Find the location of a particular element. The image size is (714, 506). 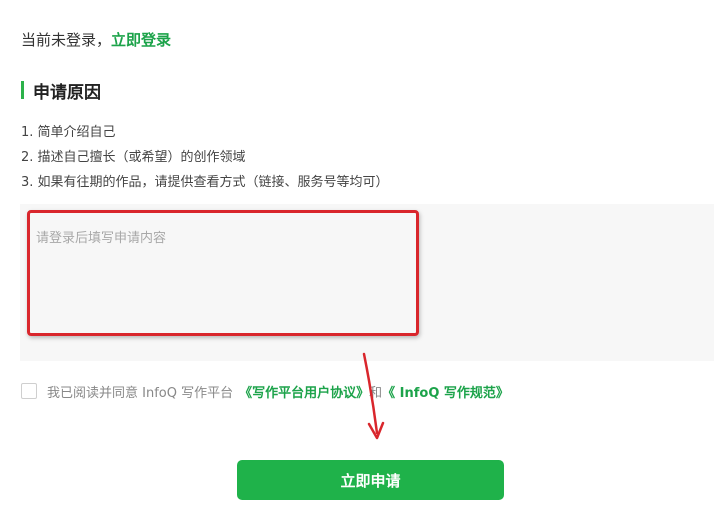

submit-application-button: 立即申请 is located at coordinates (370, 480).